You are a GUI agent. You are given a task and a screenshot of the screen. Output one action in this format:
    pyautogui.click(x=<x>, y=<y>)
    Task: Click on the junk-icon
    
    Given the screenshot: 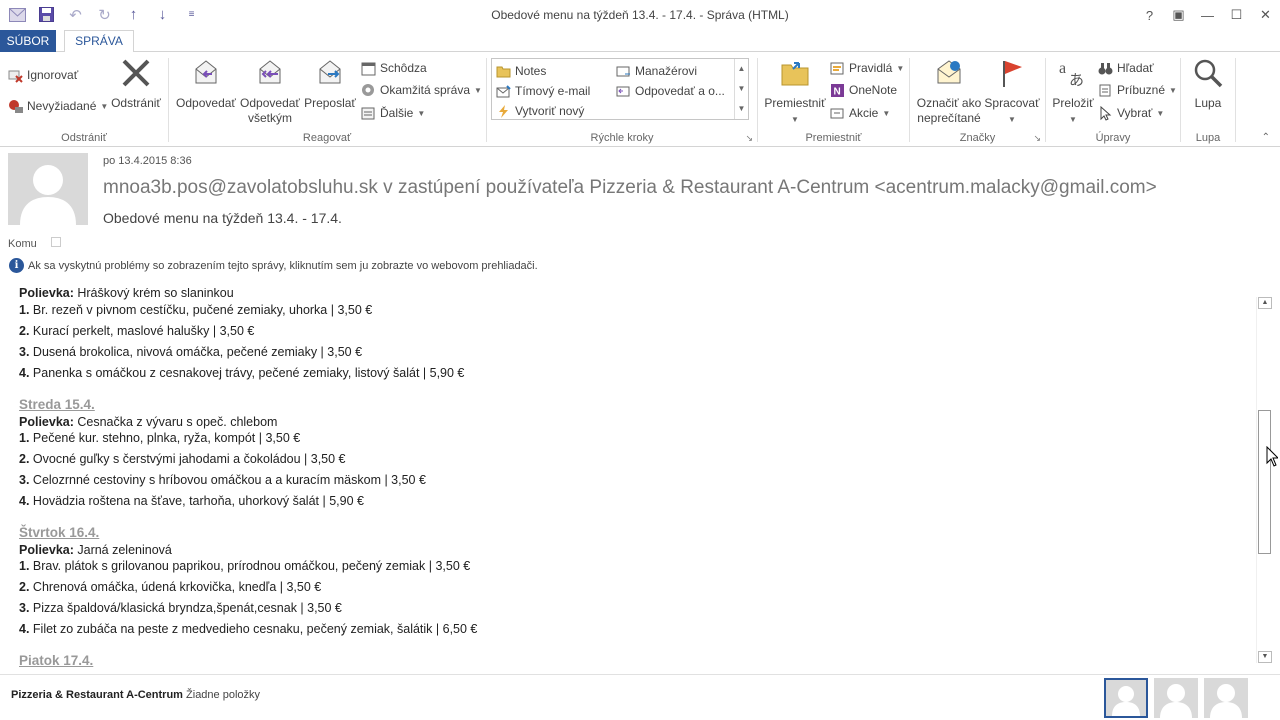 What is the action you would take?
    pyautogui.click(x=15, y=106)
    